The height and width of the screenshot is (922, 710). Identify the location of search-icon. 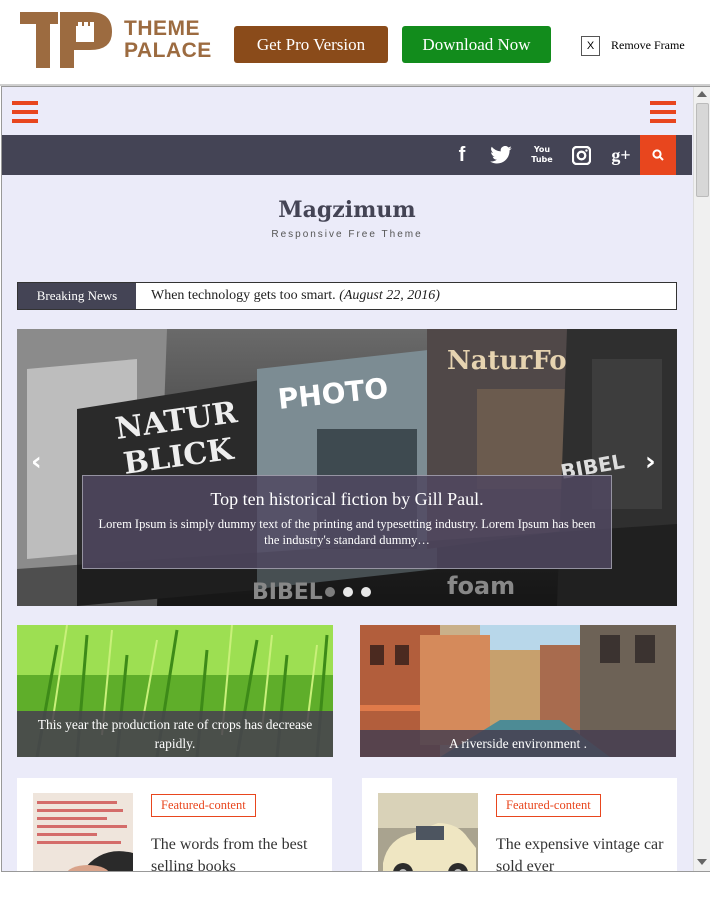
(658, 155).